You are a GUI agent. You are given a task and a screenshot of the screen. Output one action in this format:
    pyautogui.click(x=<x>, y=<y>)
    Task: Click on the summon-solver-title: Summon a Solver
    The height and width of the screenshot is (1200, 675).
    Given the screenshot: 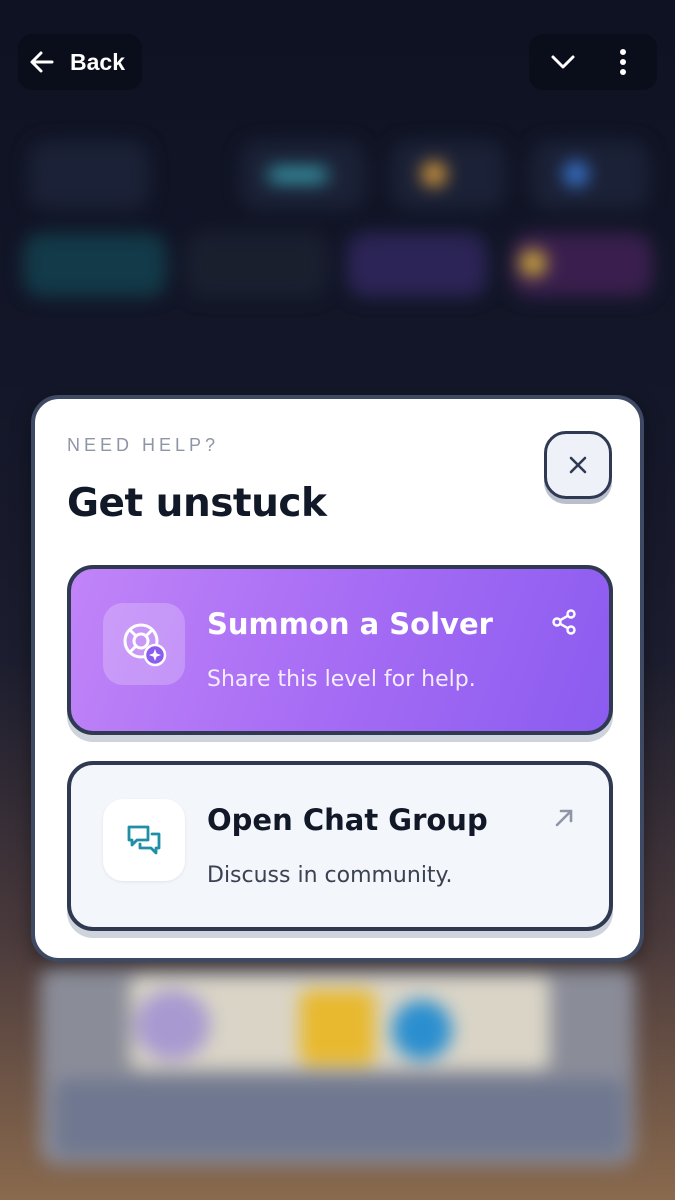 What is the action you would take?
    pyautogui.click(x=350, y=624)
    